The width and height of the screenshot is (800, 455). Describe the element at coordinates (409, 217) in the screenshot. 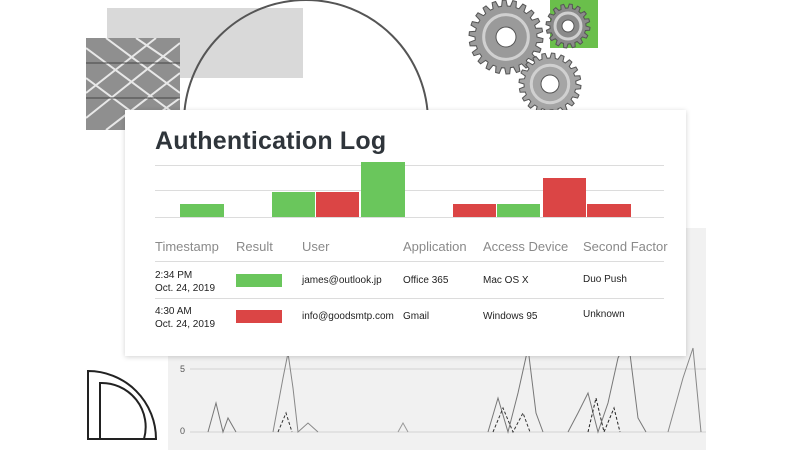

I see `chart-baseline` at that location.